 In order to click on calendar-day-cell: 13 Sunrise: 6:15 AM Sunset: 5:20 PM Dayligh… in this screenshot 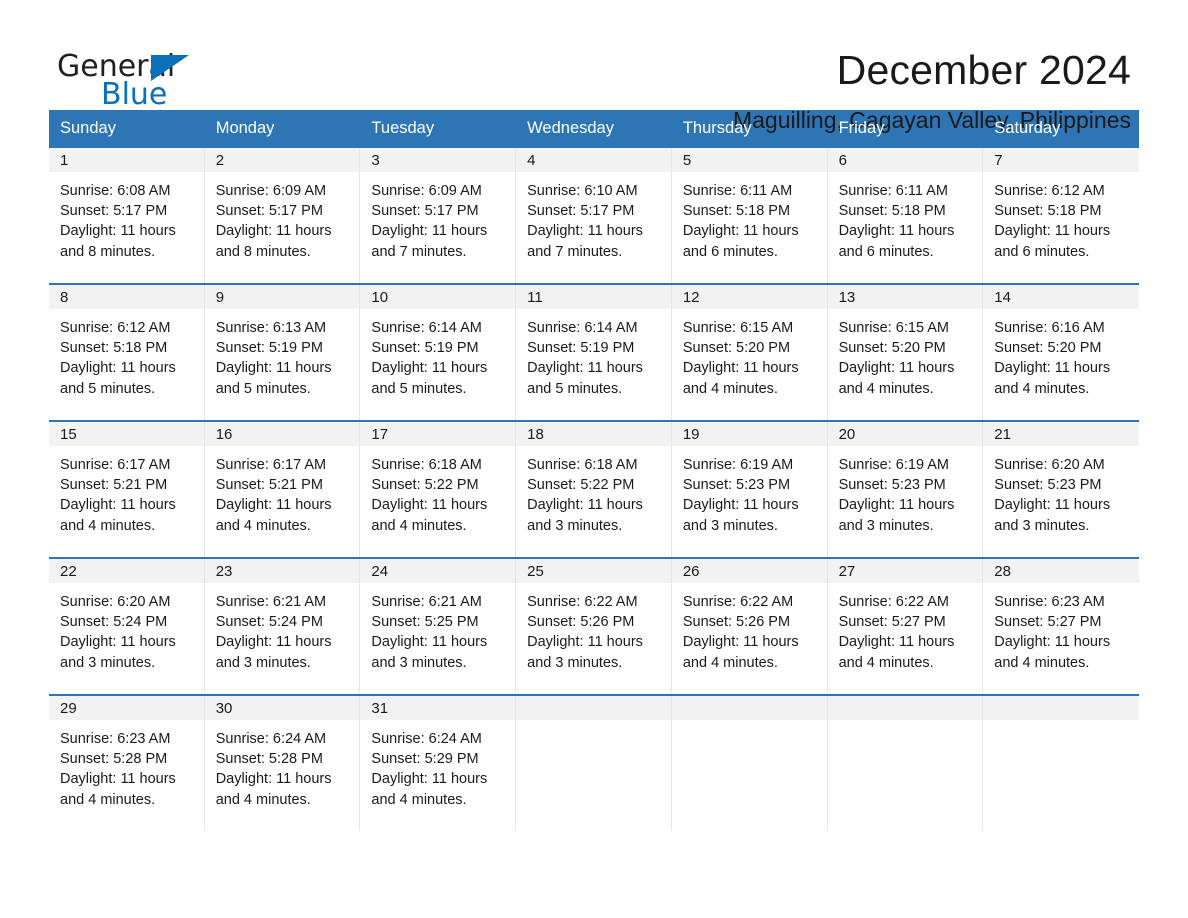, I will do `click(905, 352)`.